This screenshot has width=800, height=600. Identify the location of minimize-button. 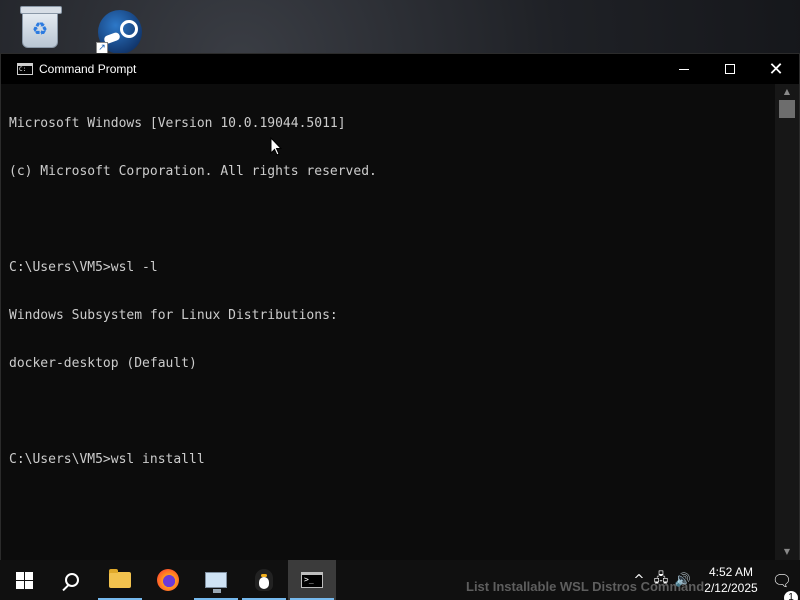
(684, 69).